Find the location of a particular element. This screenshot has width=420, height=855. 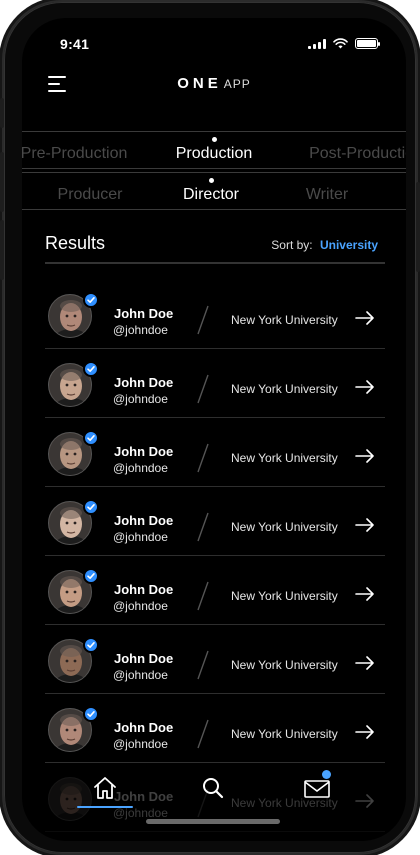

tab-label: Writer is located at coordinates (327, 194).